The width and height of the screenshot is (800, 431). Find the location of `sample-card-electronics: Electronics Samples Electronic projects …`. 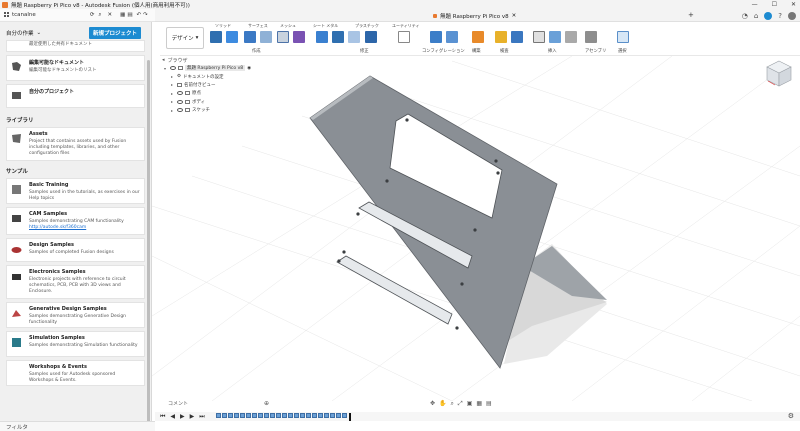

sample-card-electronics: Electronics Samples Electronic projects … is located at coordinates (75, 282).